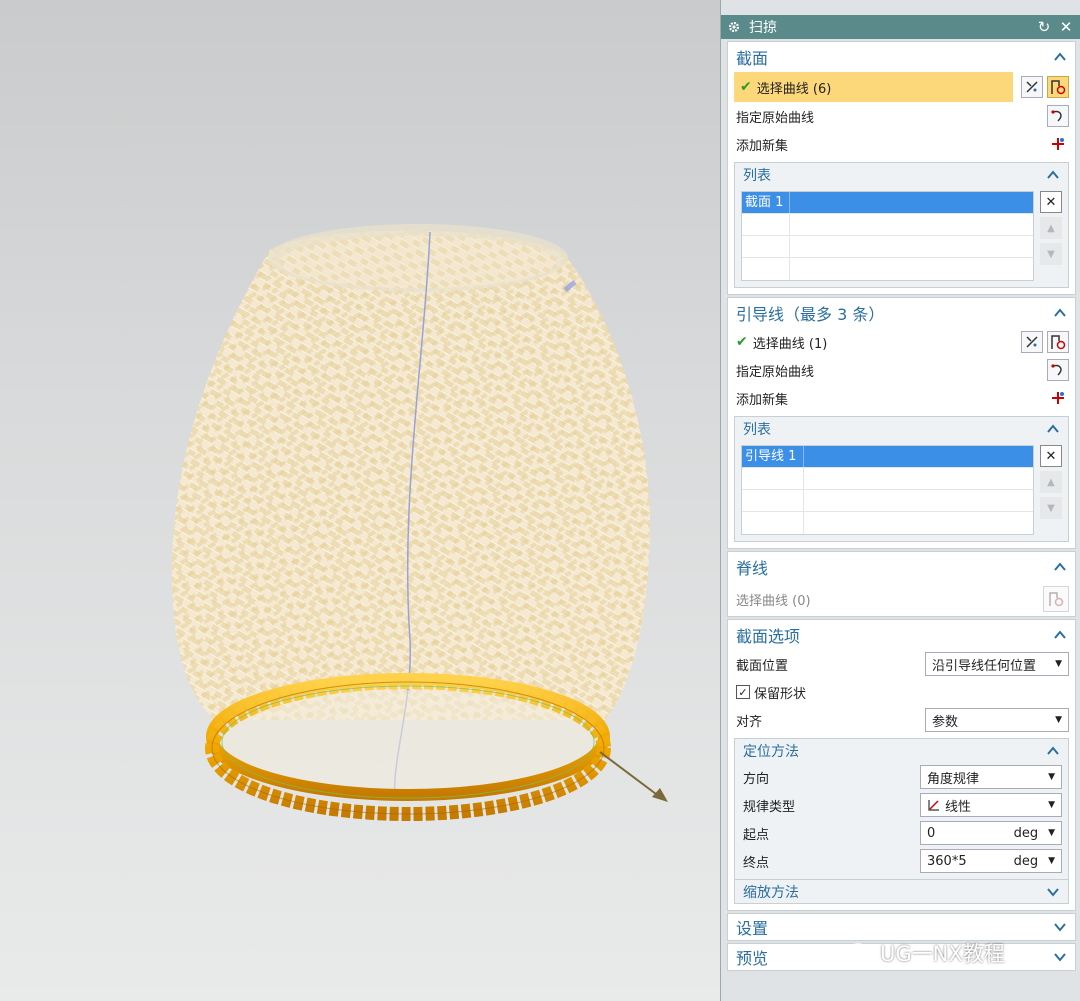 This screenshot has height=1001, width=1080. What do you see at coordinates (1044, 27) in the screenshot?
I see `reset-icon: ↻` at bounding box center [1044, 27].